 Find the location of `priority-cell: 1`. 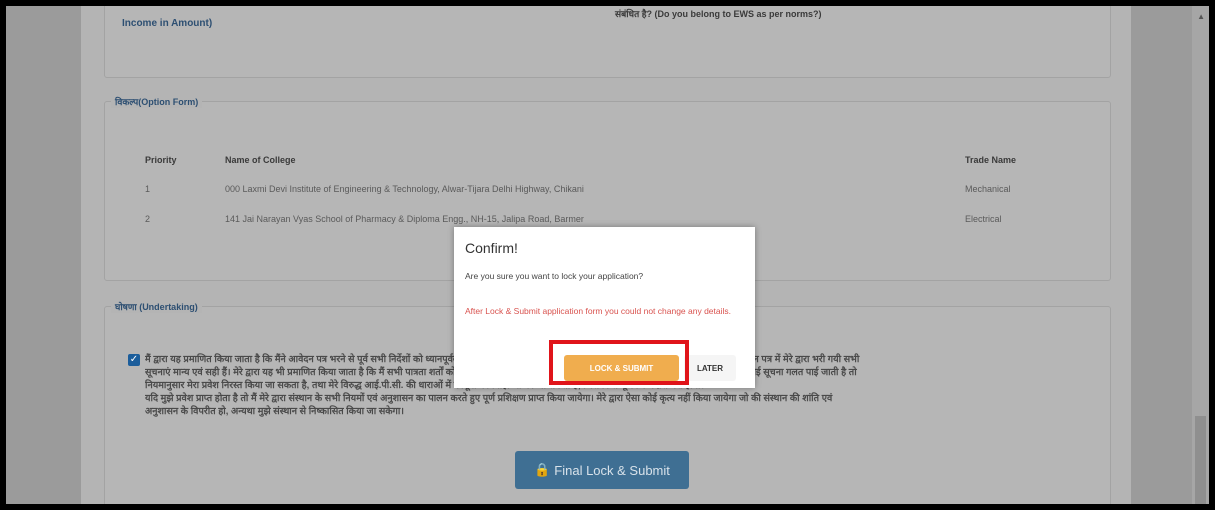

priority-cell: 1 is located at coordinates (148, 189).